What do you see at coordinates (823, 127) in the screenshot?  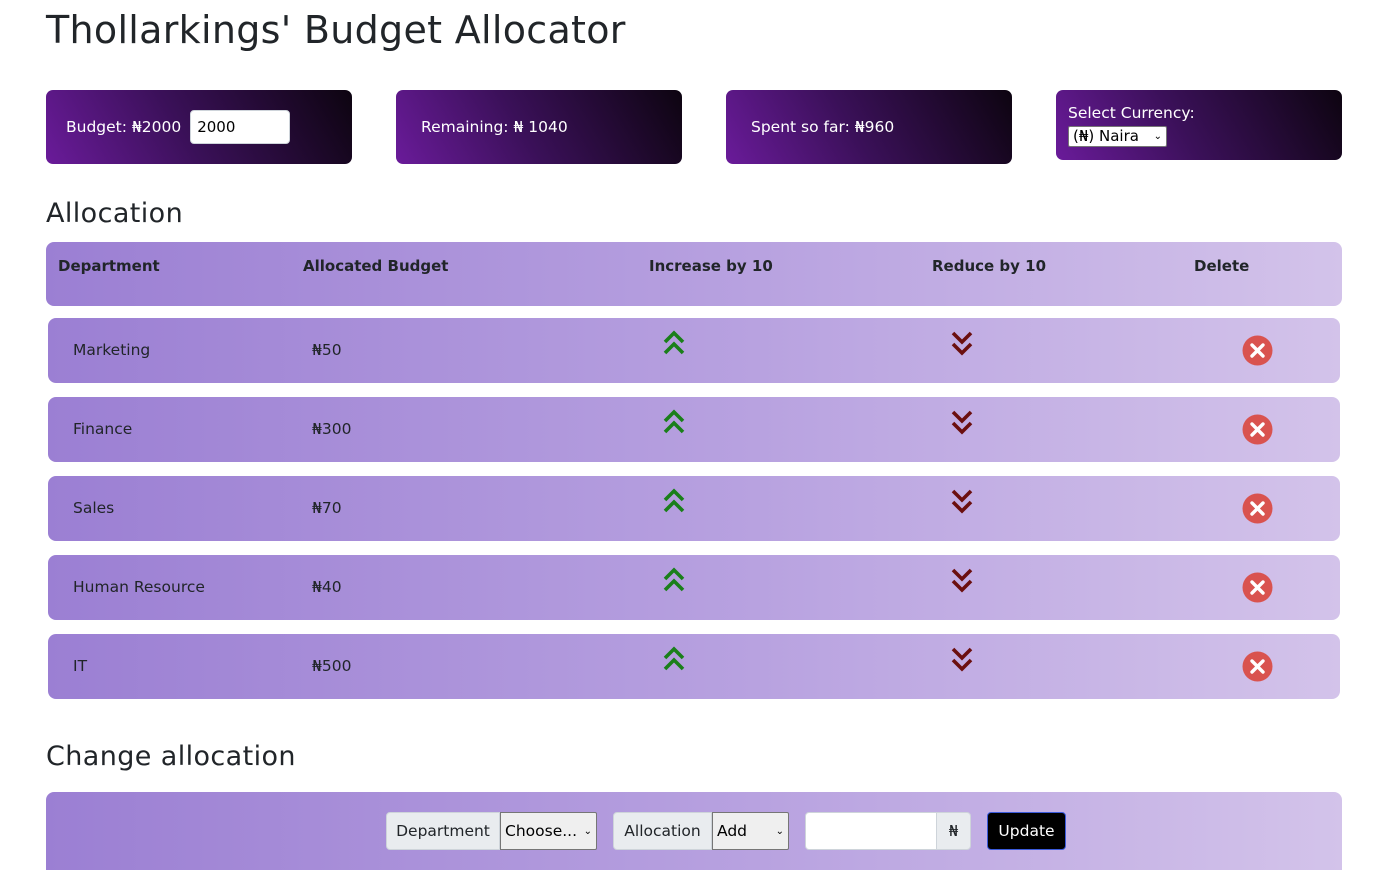 I see `spent-label: Spent so far: ₦960` at bounding box center [823, 127].